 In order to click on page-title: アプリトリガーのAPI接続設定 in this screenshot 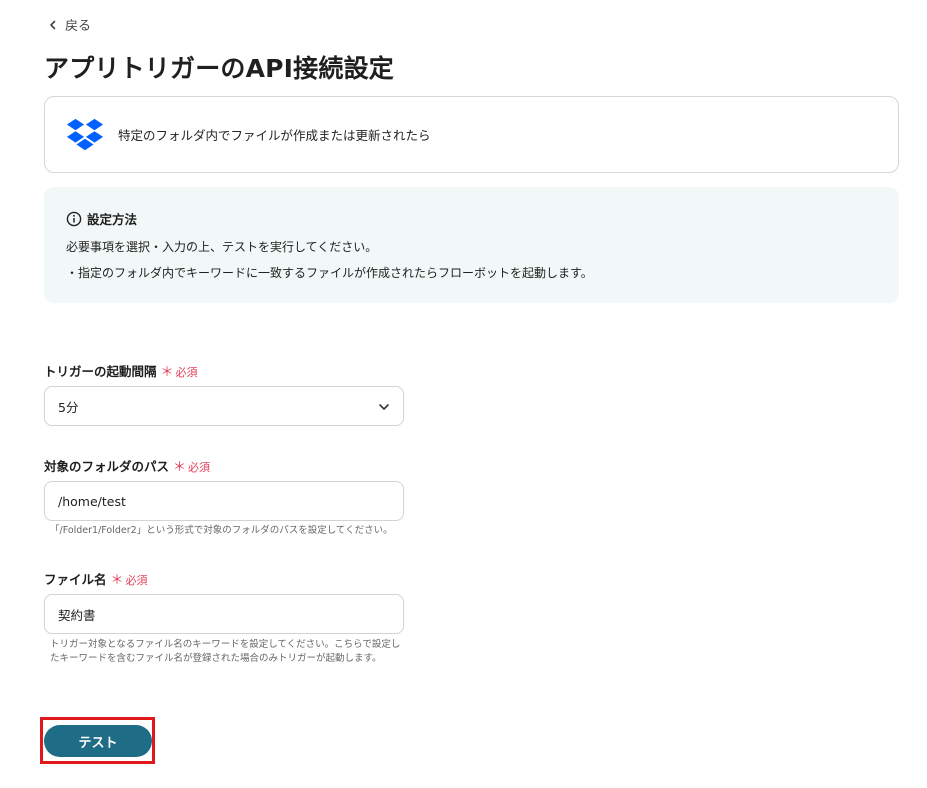, I will do `click(219, 68)`.